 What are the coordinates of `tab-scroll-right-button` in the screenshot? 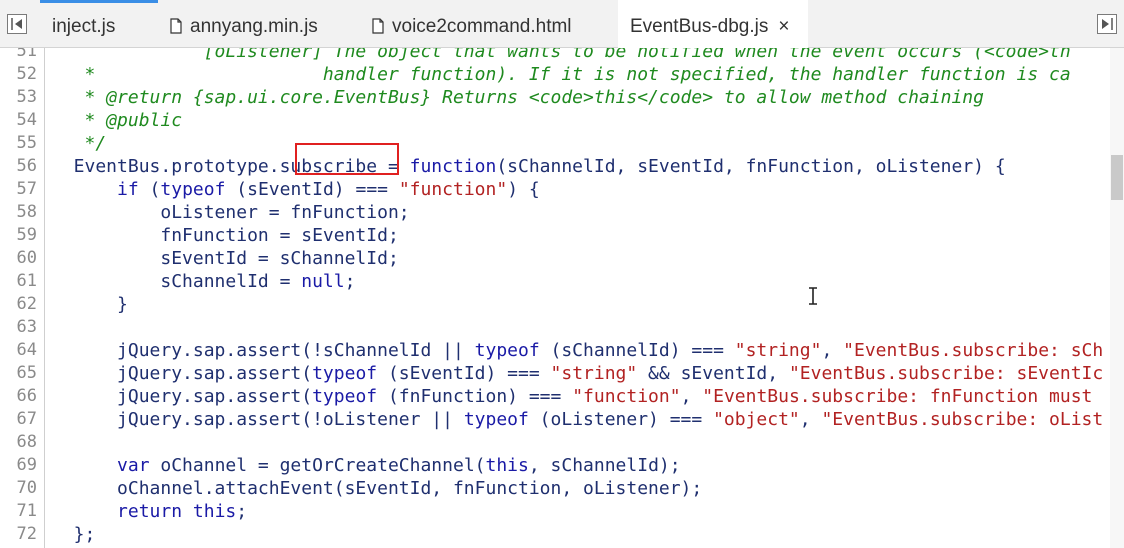 It's located at (1107, 24).